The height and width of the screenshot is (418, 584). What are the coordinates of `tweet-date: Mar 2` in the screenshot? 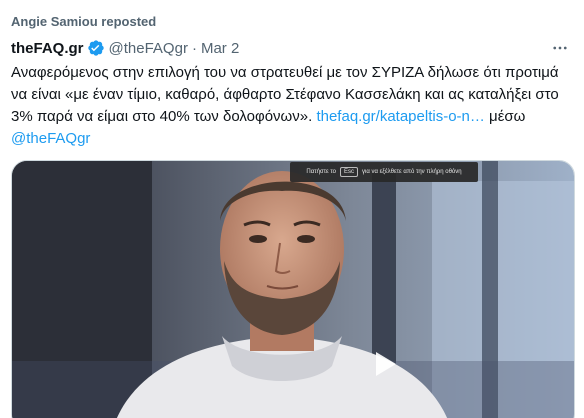 It's located at (220, 48).